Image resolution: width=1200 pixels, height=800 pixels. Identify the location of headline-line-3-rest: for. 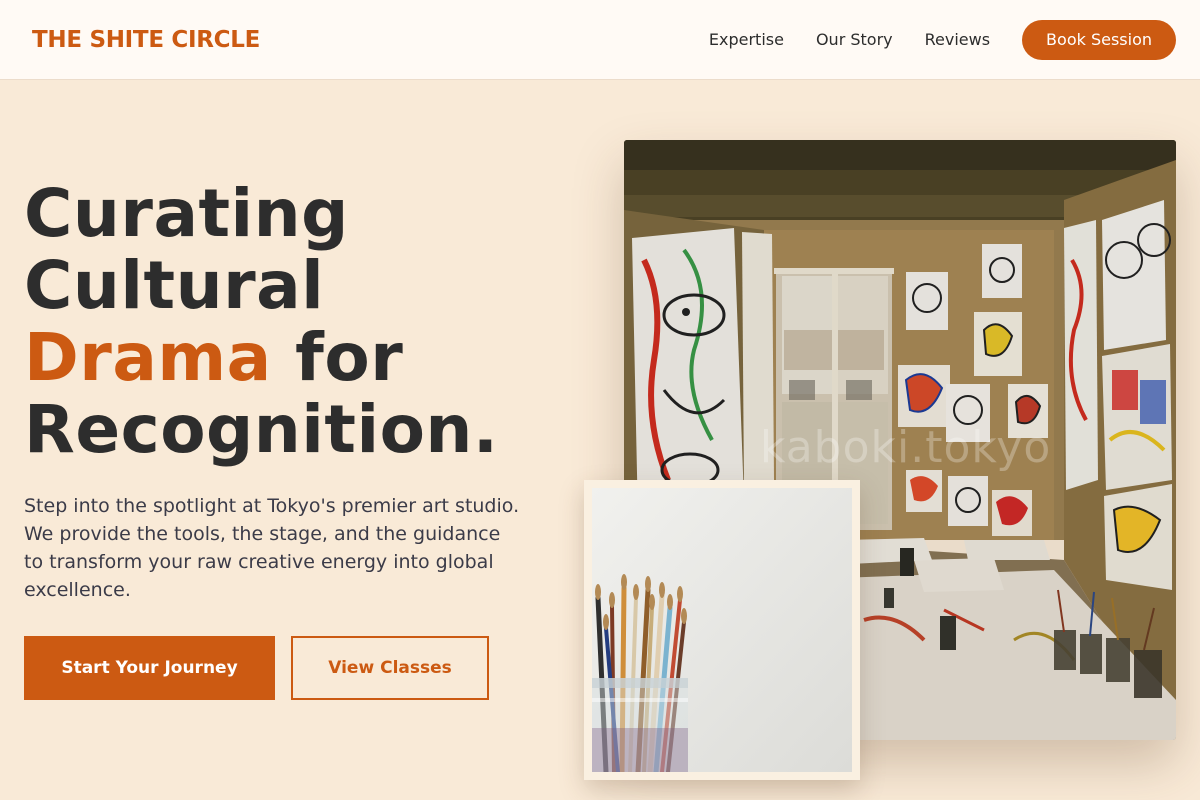
(337, 357).